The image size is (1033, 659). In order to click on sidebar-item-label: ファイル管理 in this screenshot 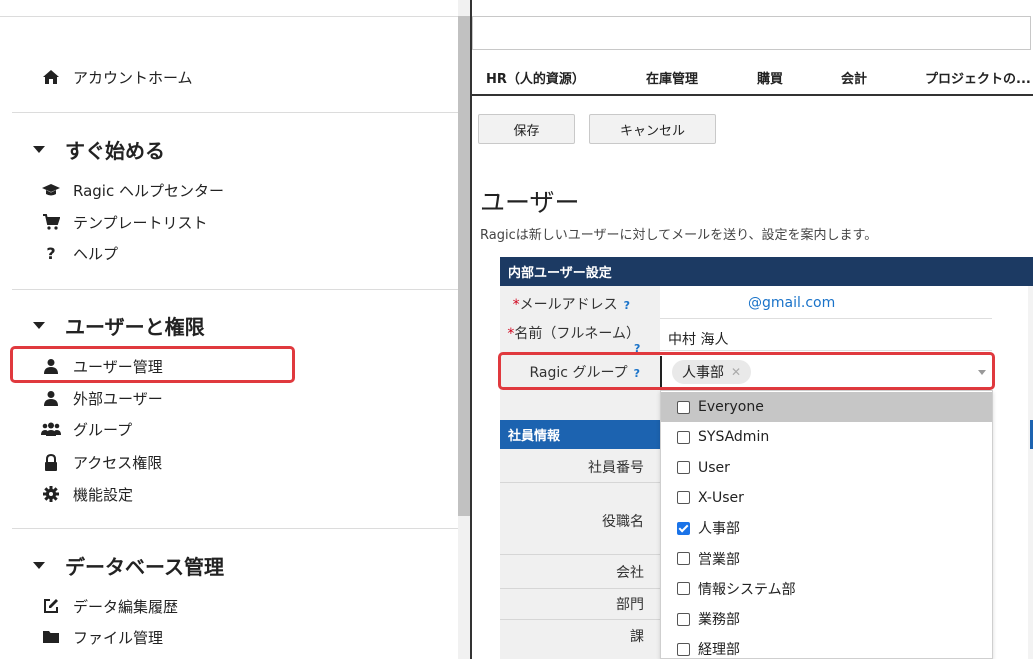, I will do `click(118, 637)`.